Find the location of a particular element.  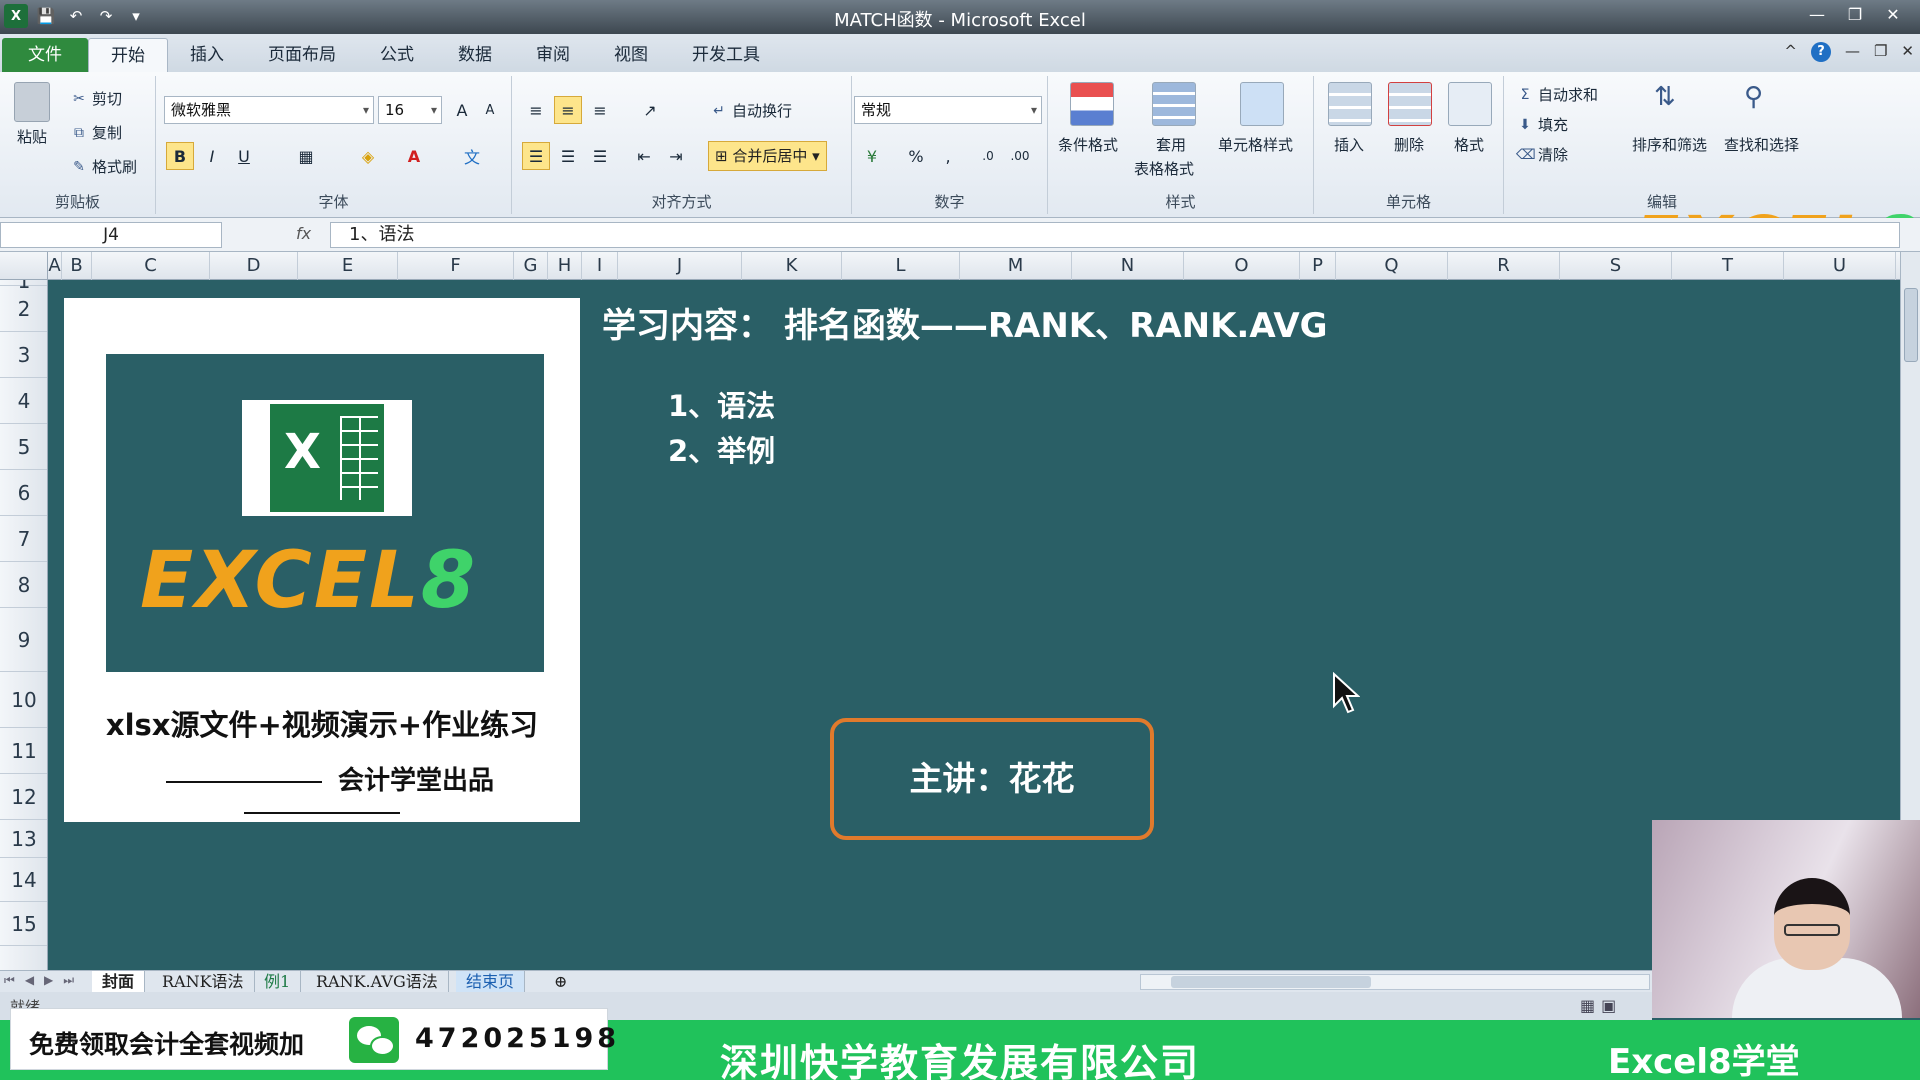

format-painter-button: ✎ 格式刷 is located at coordinates (103, 166).